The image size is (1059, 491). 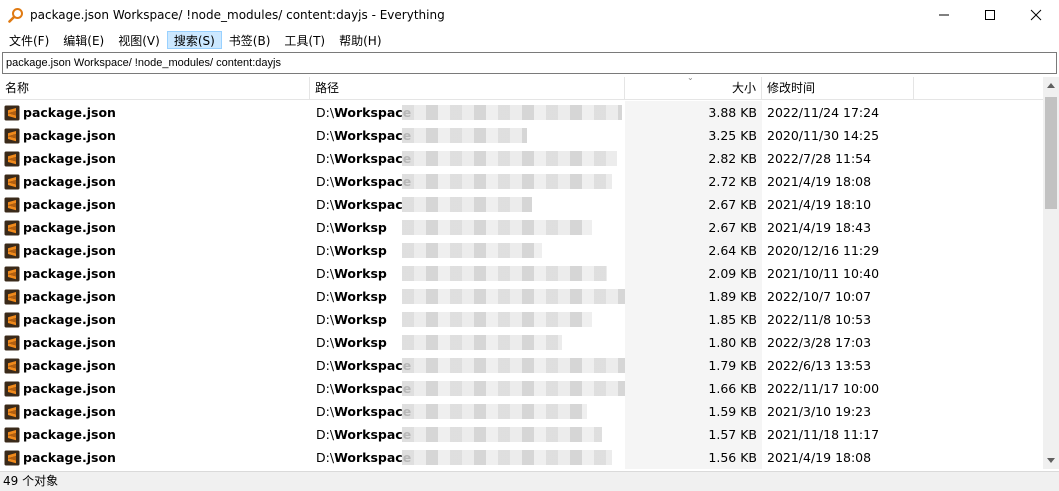 I want to click on modified-date-cell: 2022/6/13 13:53, so click(x=819, y=365).